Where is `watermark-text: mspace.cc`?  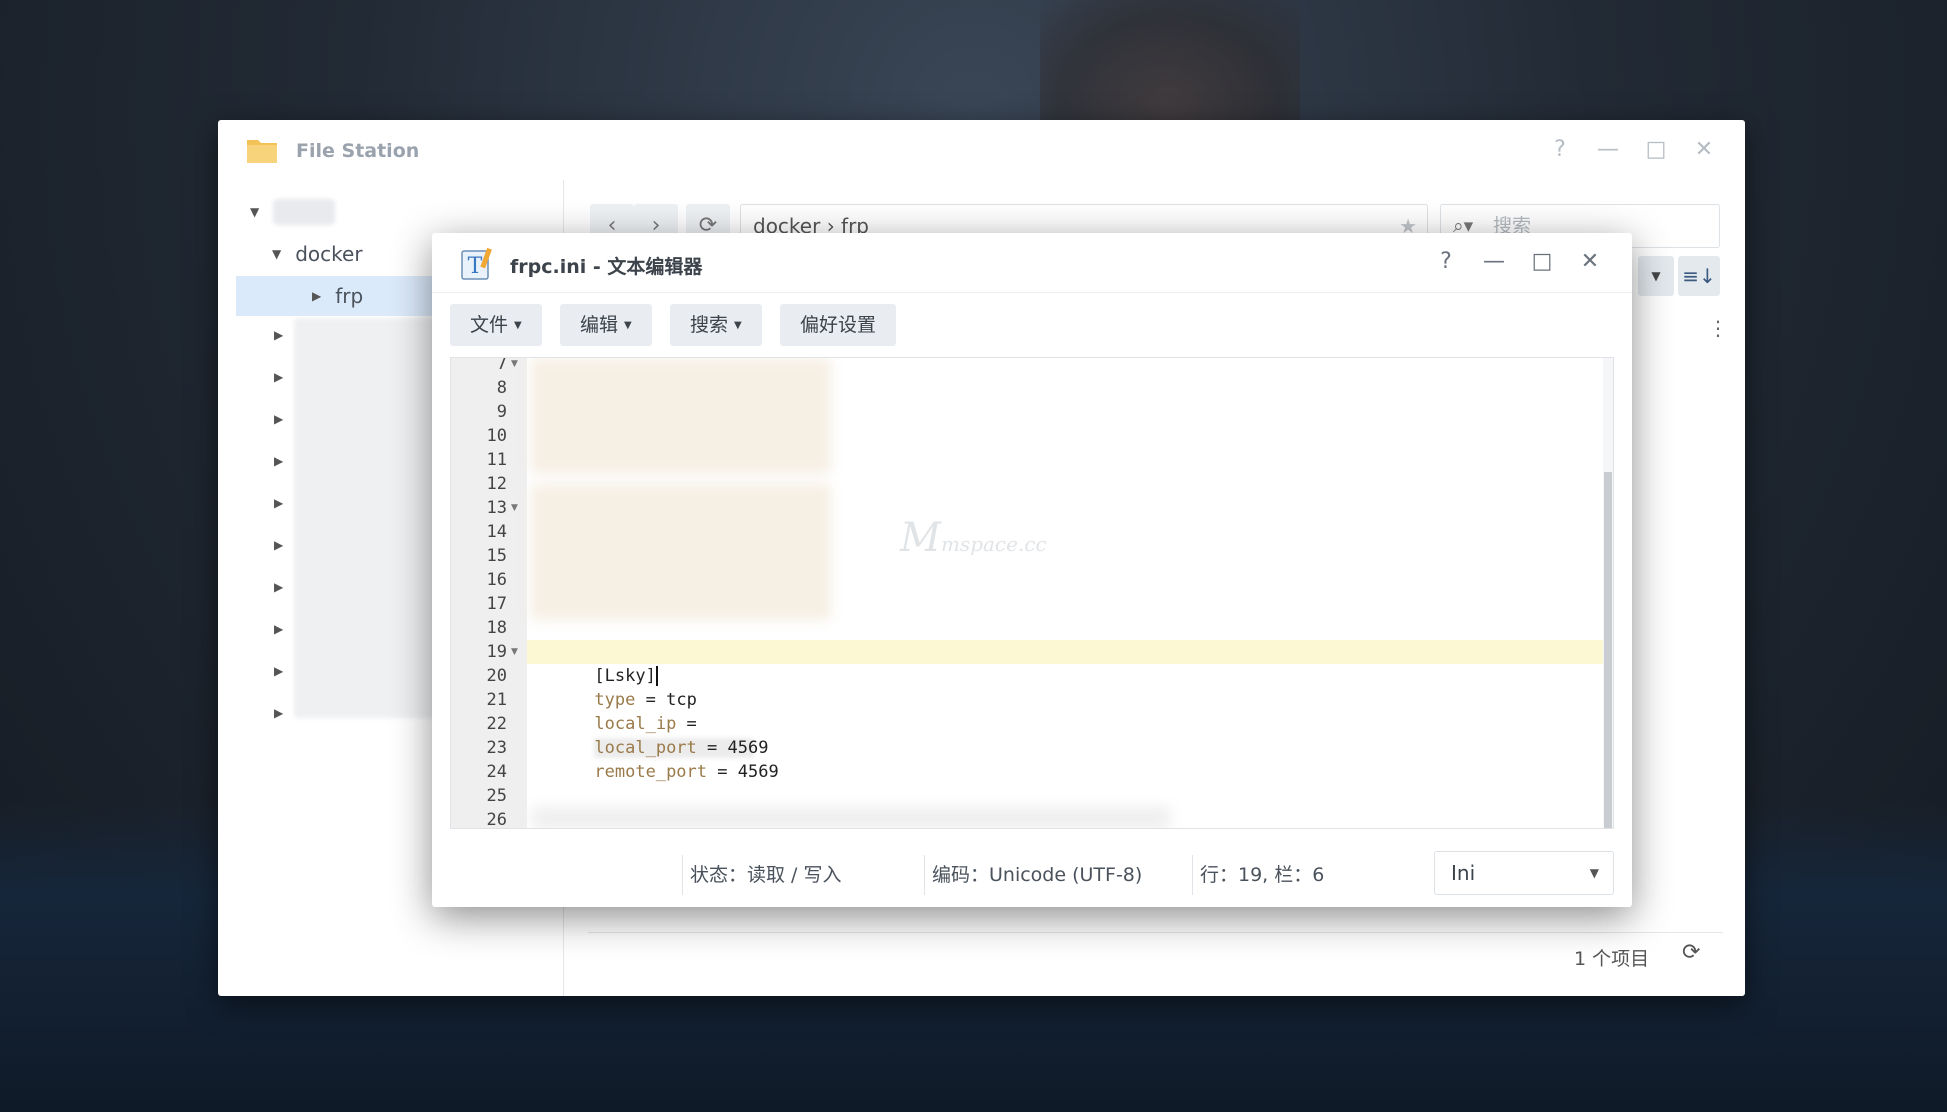
watermark-text: mspace.cc is located at coordinates (993, 544).